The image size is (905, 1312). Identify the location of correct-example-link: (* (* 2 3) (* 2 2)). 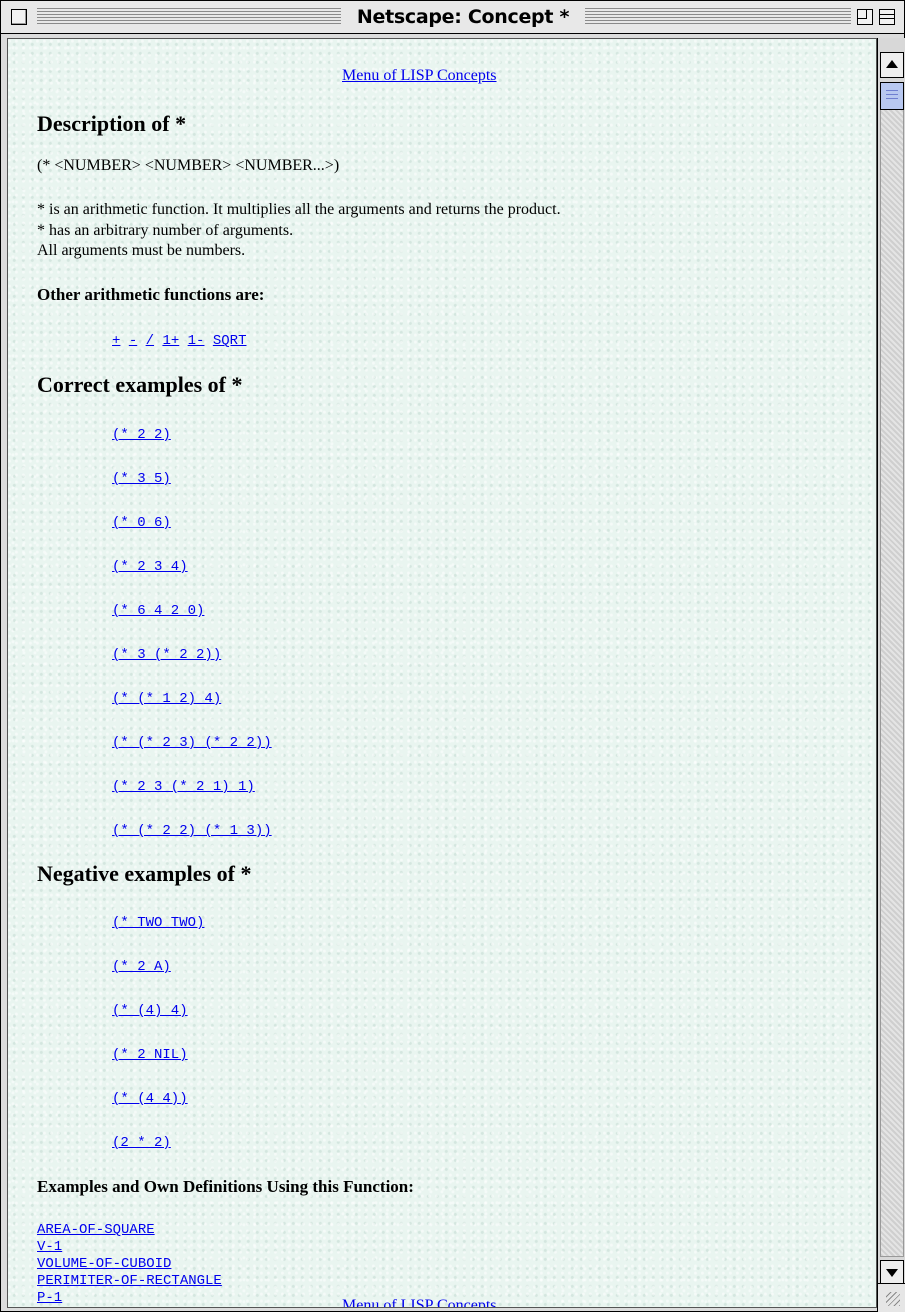
(192, 743).